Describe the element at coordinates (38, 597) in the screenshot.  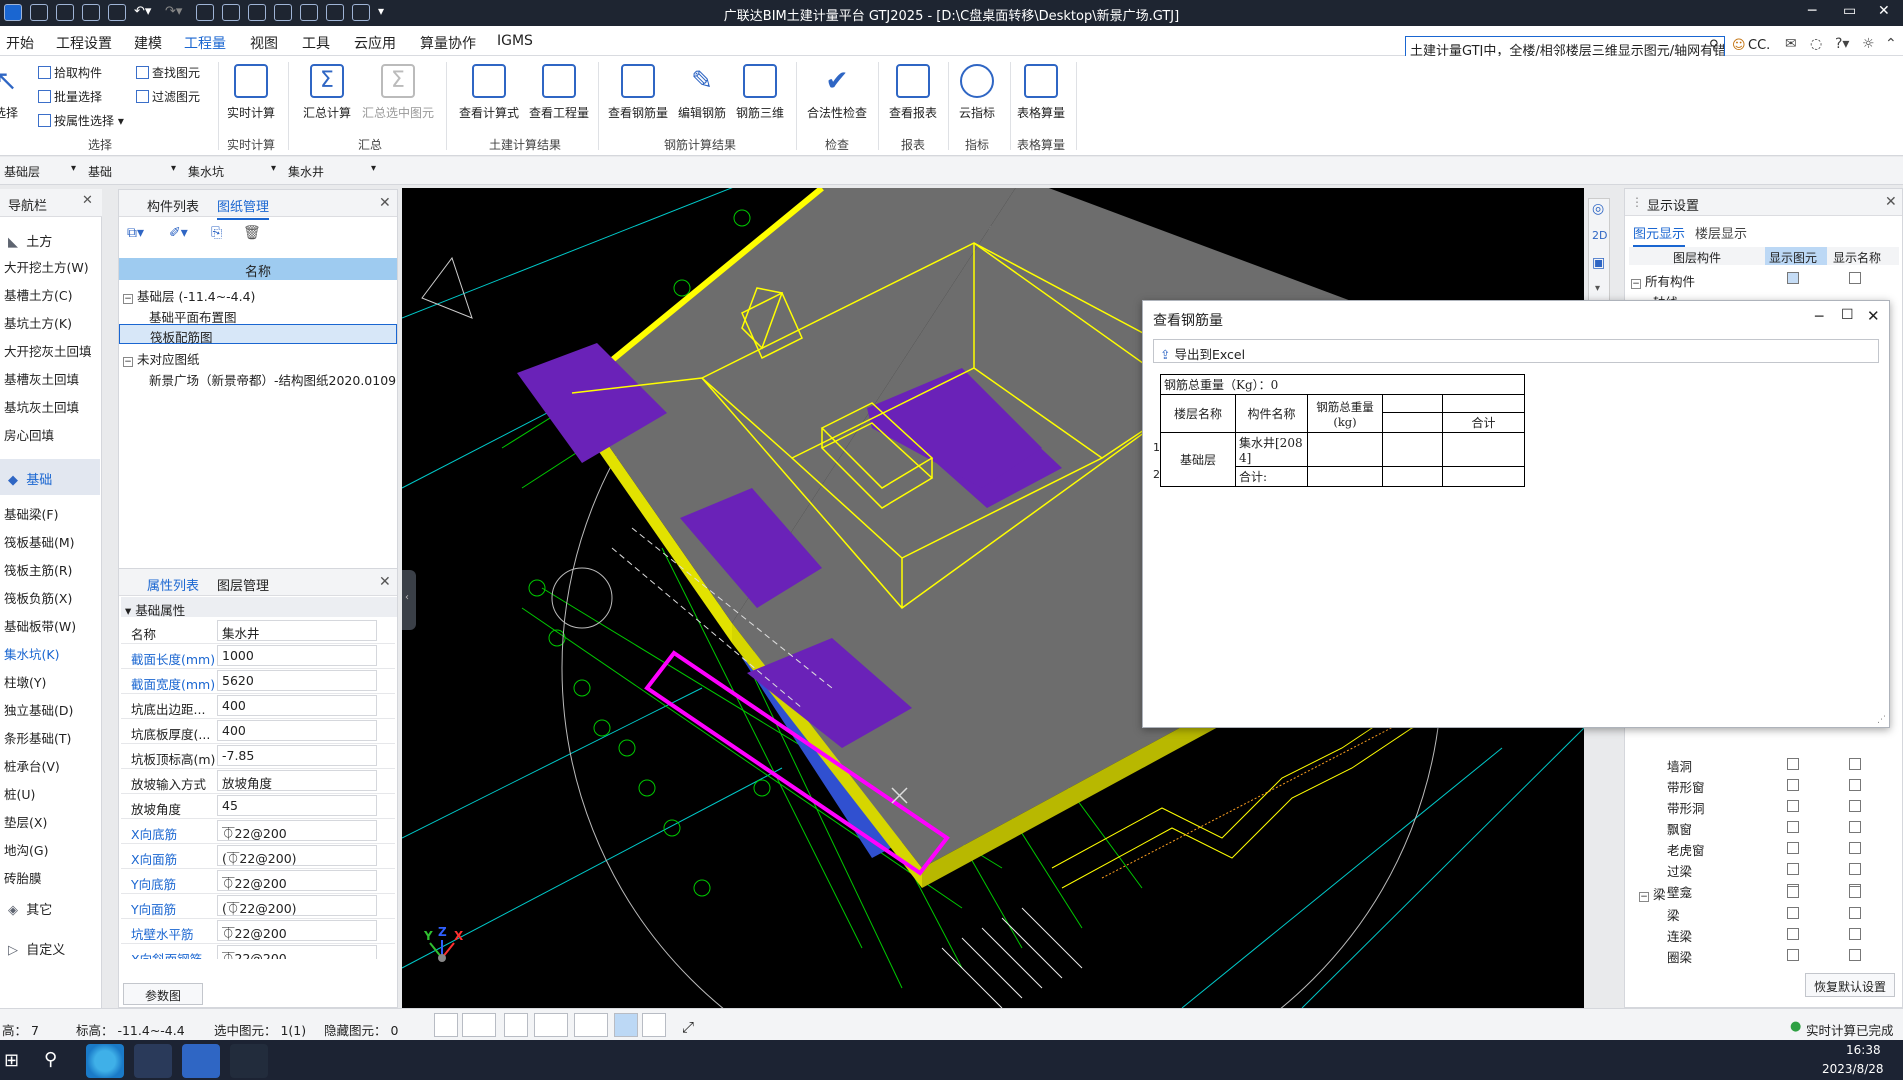
I see `nav-item: 筏板负筋(X)` at that location.